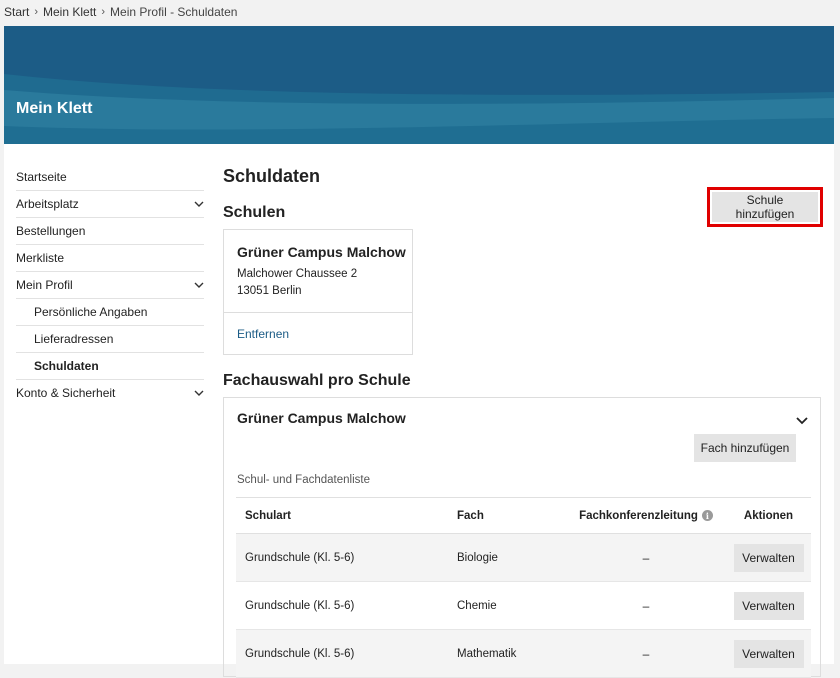  What do you see at coordinates (707, 515) in the screenshot?
I see `info-icon: i` at bounding box center [707, 515].